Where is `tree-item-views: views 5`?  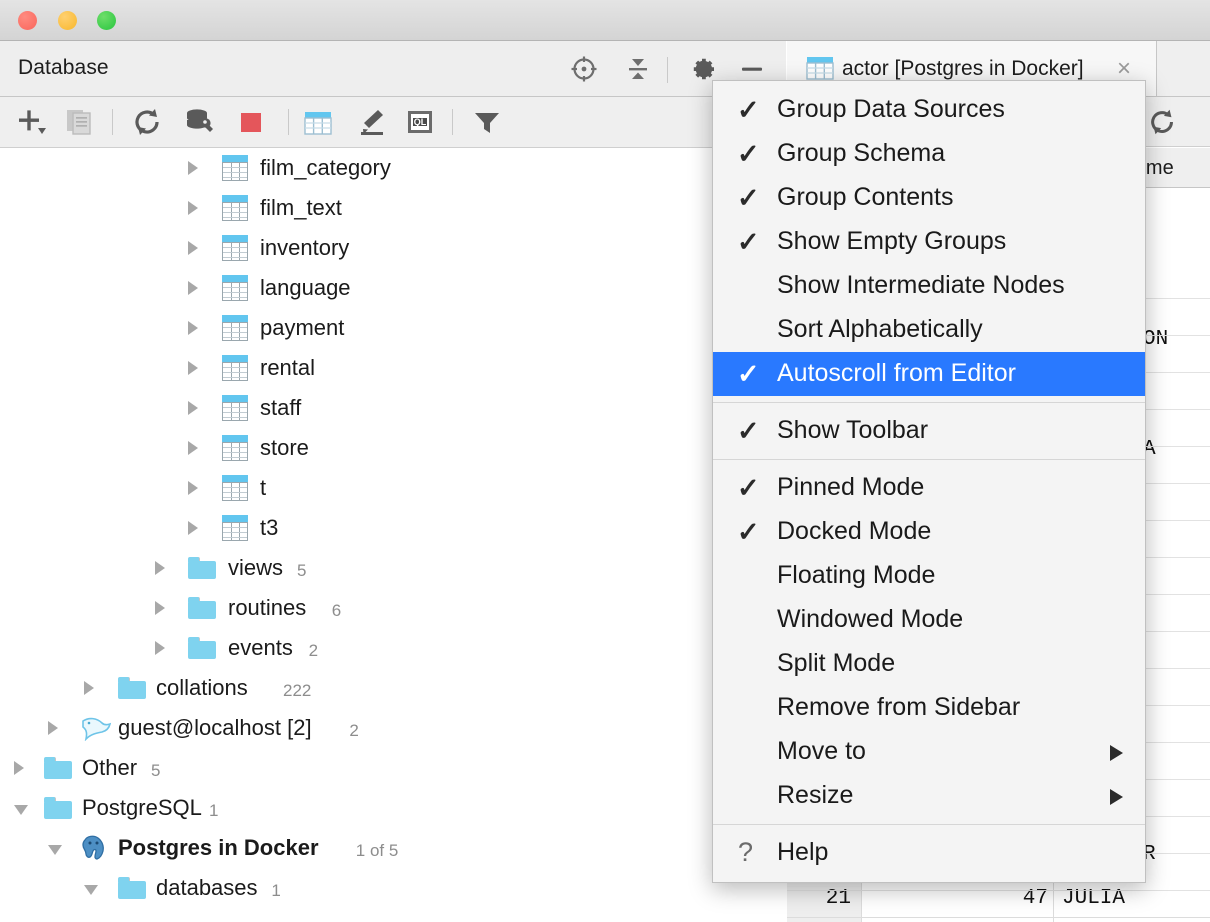
tree-item-views: views 5 is located at coordinates (393, 568).